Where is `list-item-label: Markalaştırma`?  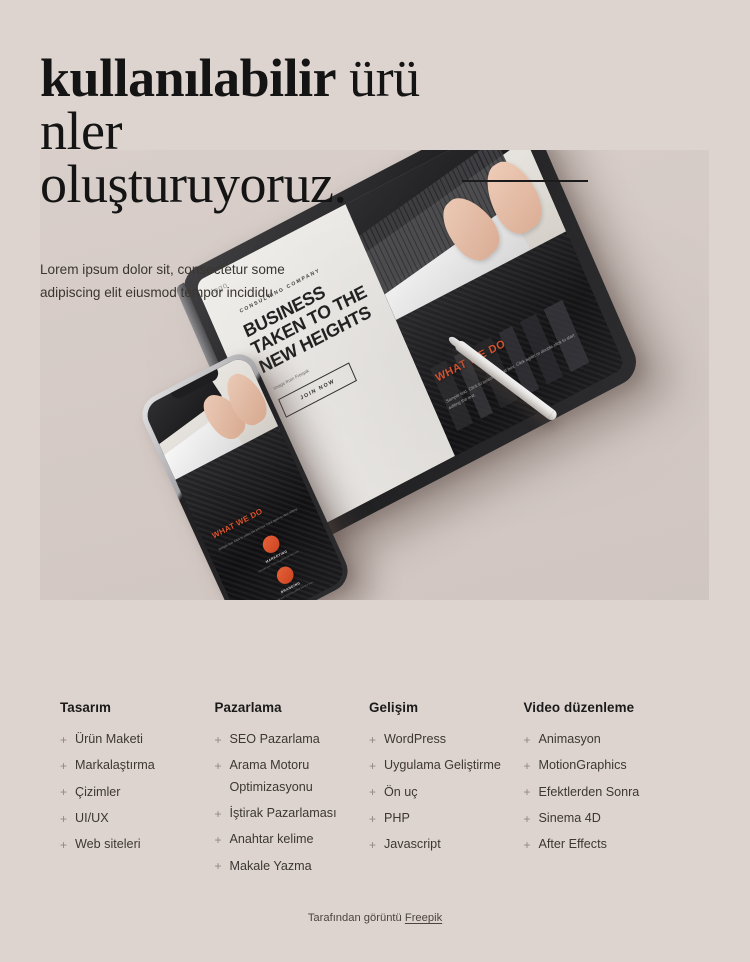
list-item-label: Markalaştırma is located at coordinates (115, 765).